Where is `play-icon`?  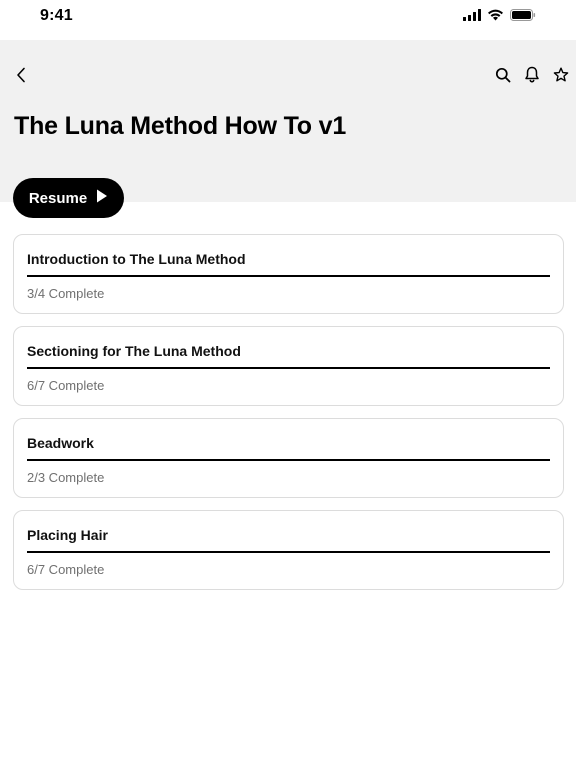
play-icon is located at coordinates (102, 198).